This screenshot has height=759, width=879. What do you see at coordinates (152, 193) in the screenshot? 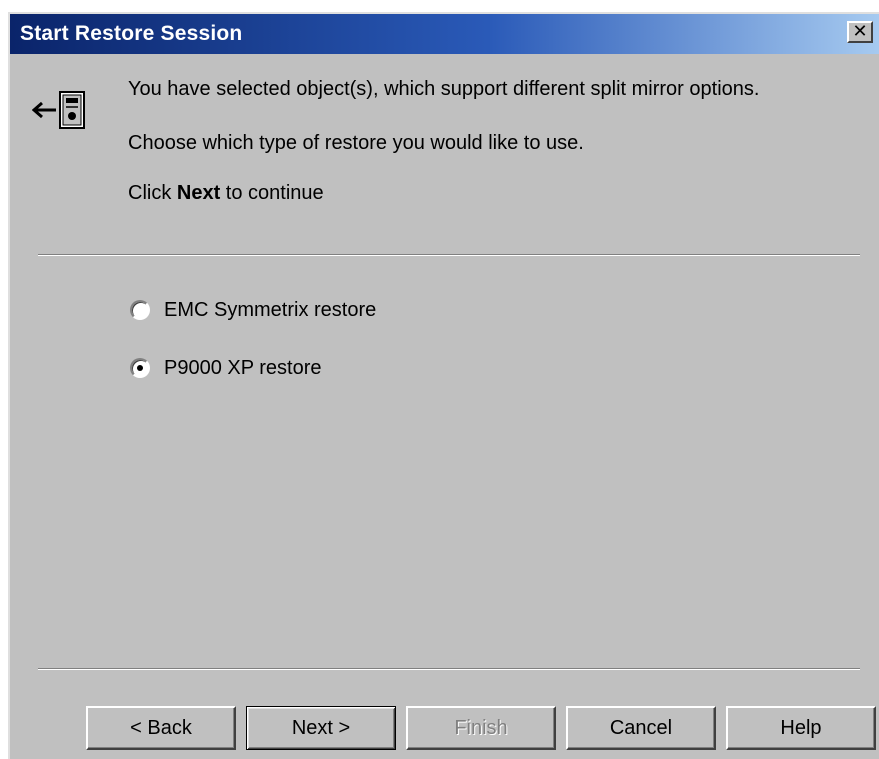
I see `intro-line-3-prefix: Click` at bounding box center [152, 193].